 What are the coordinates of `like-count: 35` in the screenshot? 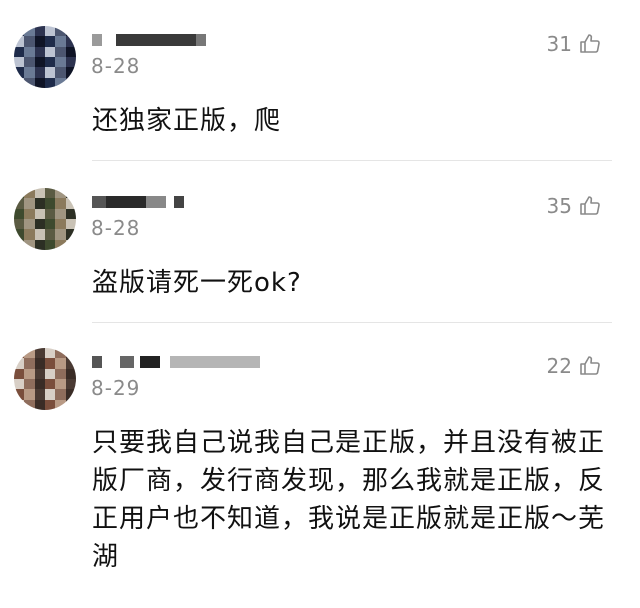 It's located at (559, 206).